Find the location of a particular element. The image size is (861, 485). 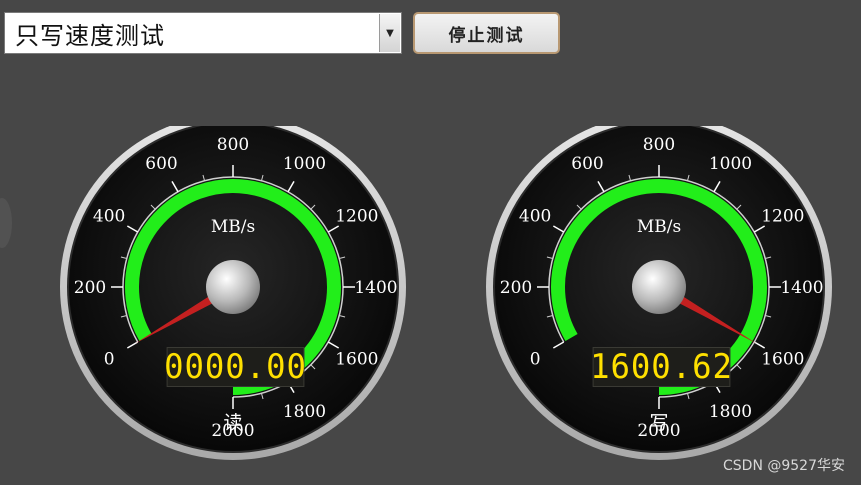

write-speed-display: 1600.62 is located at coordinates (661, 367).